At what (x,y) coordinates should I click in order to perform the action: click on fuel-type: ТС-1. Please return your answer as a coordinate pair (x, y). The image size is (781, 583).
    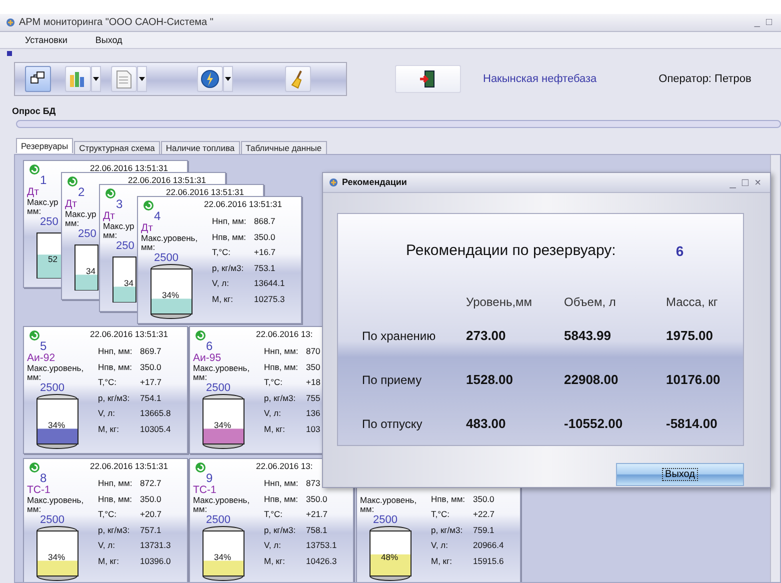
    Looking at the image, I should click on (204, 490).